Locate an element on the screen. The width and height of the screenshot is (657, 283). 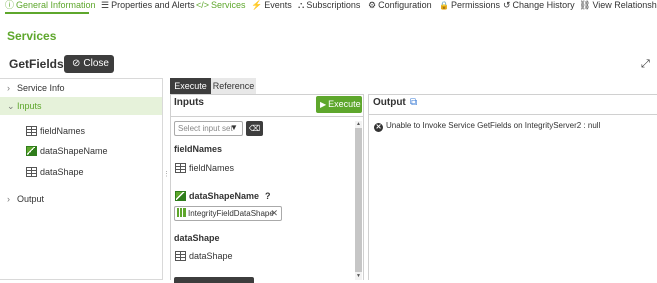
gear-icon: ⚙ is located at coordinates (372, 5).